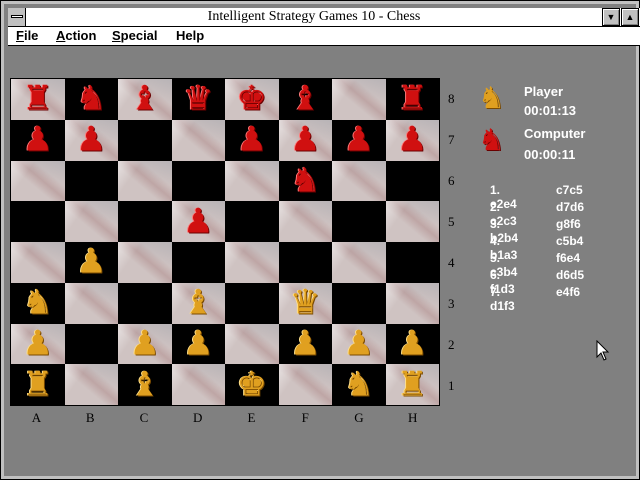 This screenshot has width=640, height=480. I want to click on square-c8: ♝, so click(145, 99).